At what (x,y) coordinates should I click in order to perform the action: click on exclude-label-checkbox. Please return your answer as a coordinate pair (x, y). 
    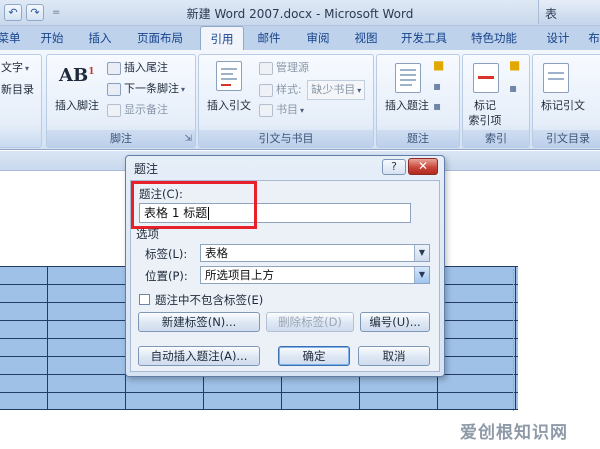
    Looking at the image, I should click on (144, 299).